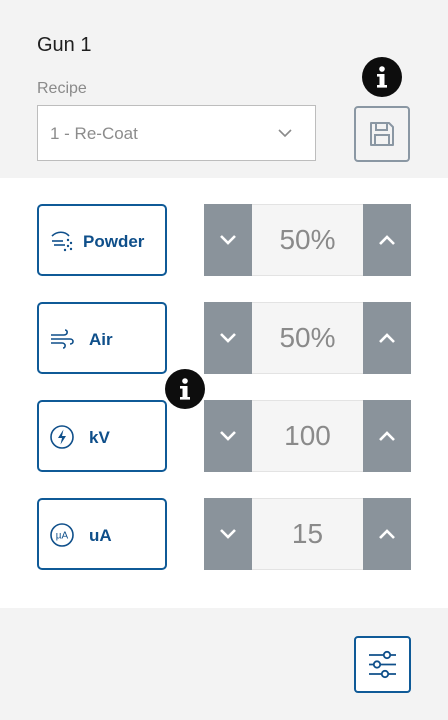 The image size is (448, 720). I want to click on ua-button: µA uA, so click(102, 534).